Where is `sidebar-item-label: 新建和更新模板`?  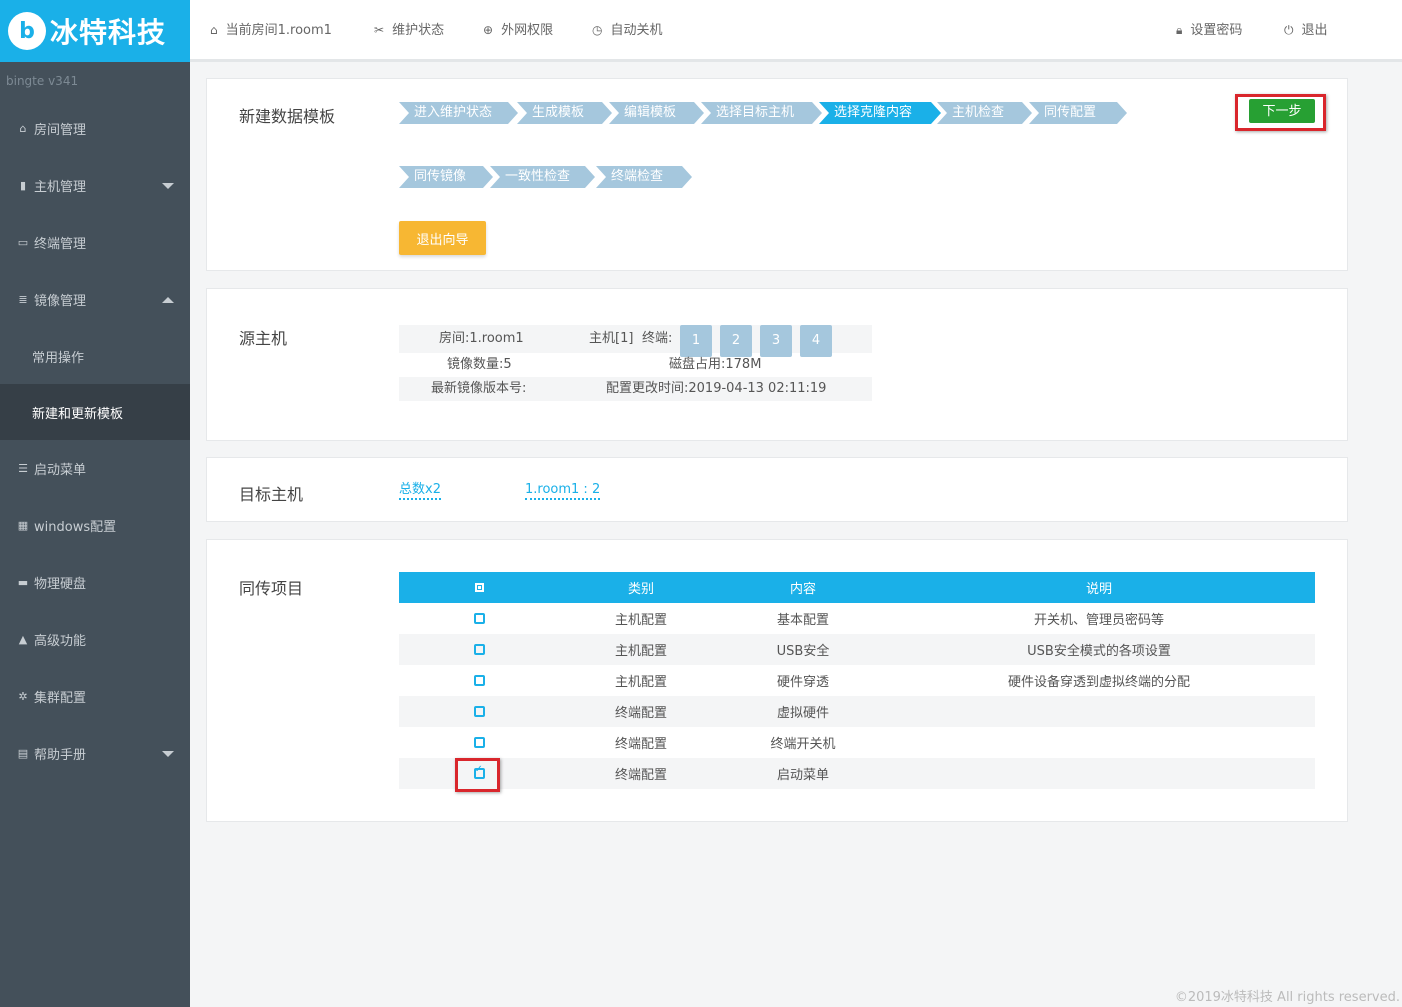
sidebar-item-label: 新建和更新模板 is located at coordinates (78, 414).